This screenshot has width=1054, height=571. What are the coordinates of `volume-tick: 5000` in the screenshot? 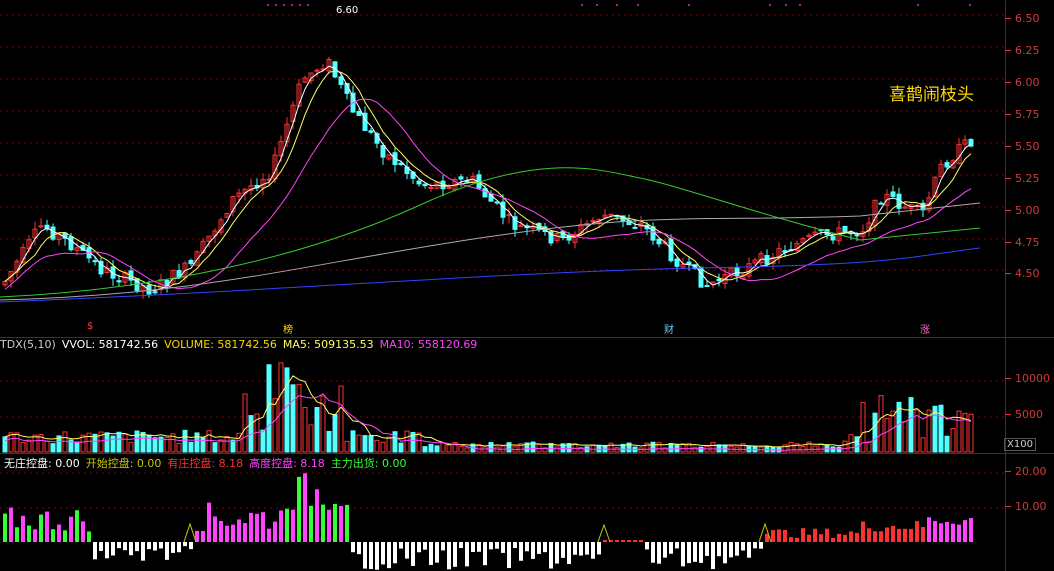 It's located at (1024, 414).